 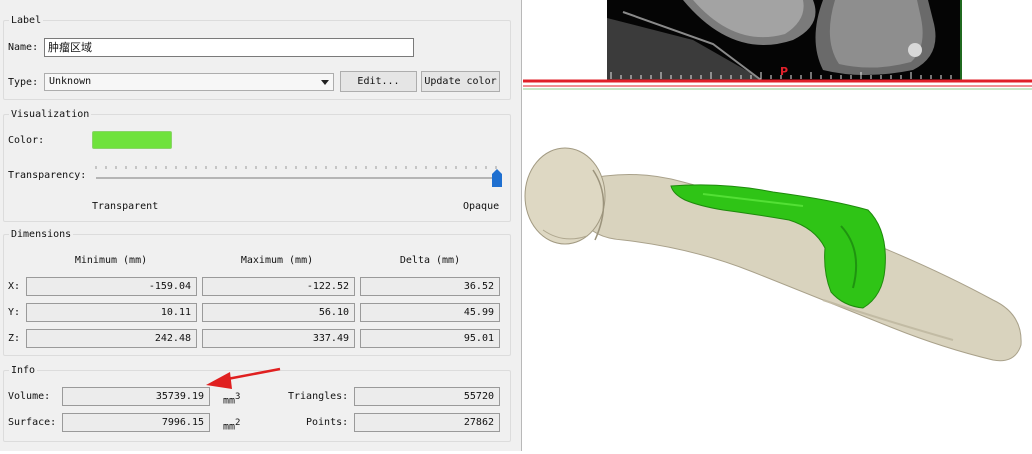 I want to click on surface-unit-text: mm, so click(x=229, y=427).